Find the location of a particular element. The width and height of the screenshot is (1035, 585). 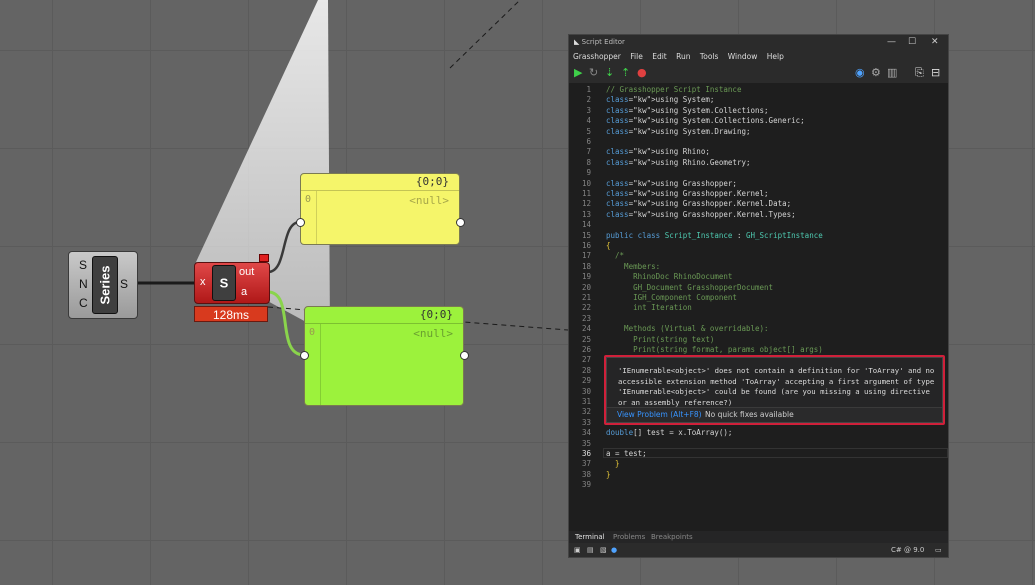

line-number: 7 is located at coordinates (588, 152).